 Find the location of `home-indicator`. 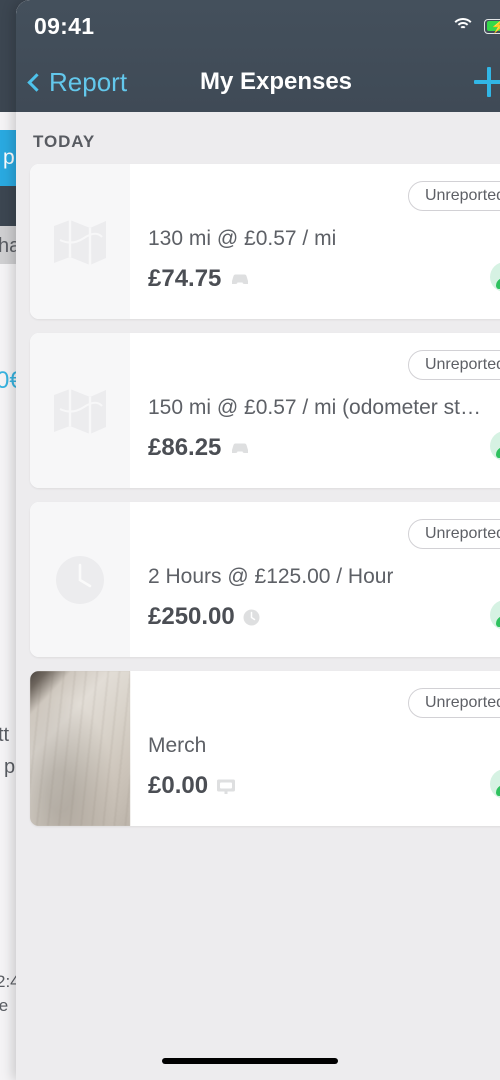

home-indicator is located at coordinates (250, 1061).